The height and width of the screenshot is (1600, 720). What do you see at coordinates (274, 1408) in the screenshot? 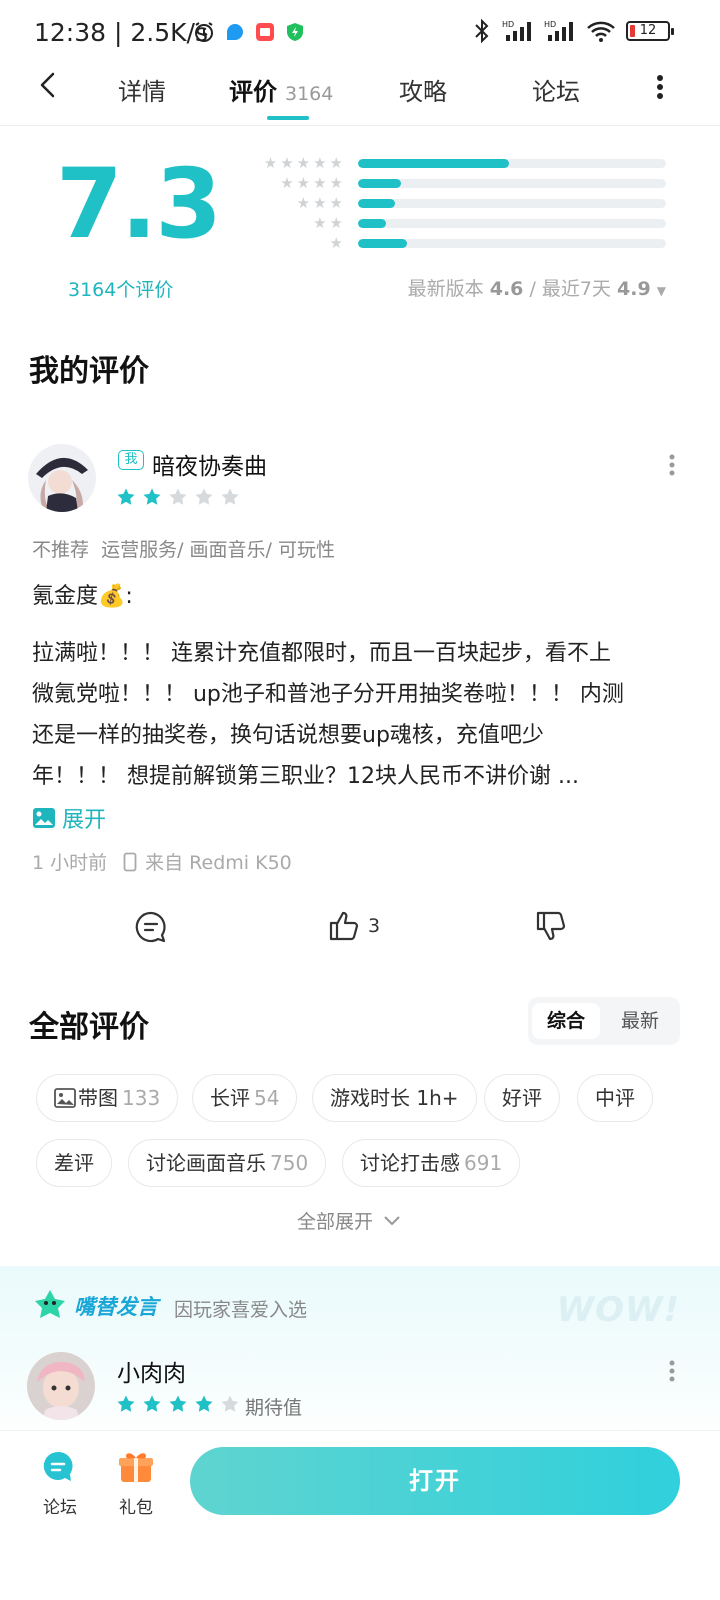
I see `stars-label: 期待值` at bounding box center [274, 1408].